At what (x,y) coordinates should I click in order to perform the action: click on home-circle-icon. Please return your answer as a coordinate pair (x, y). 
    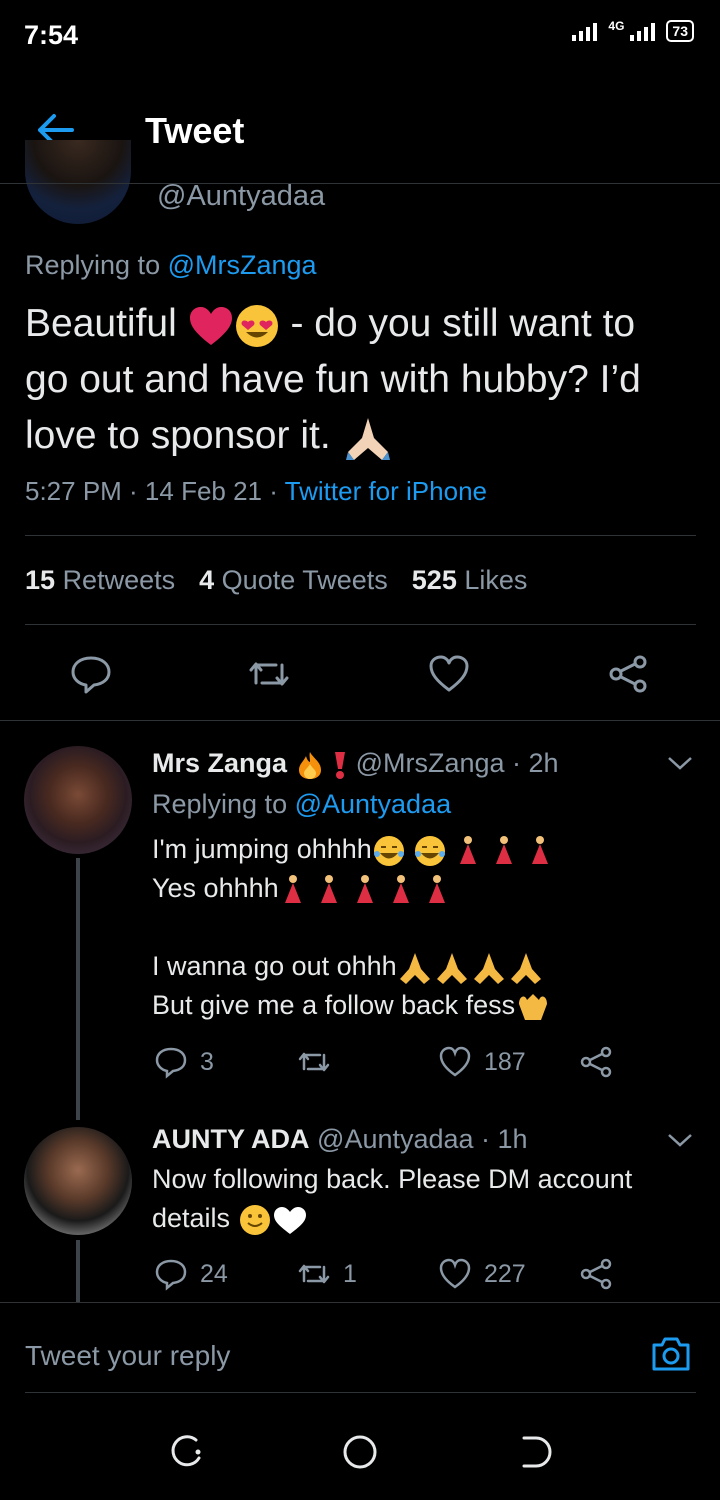
    Looking at the image, I should click on (360, 1452).